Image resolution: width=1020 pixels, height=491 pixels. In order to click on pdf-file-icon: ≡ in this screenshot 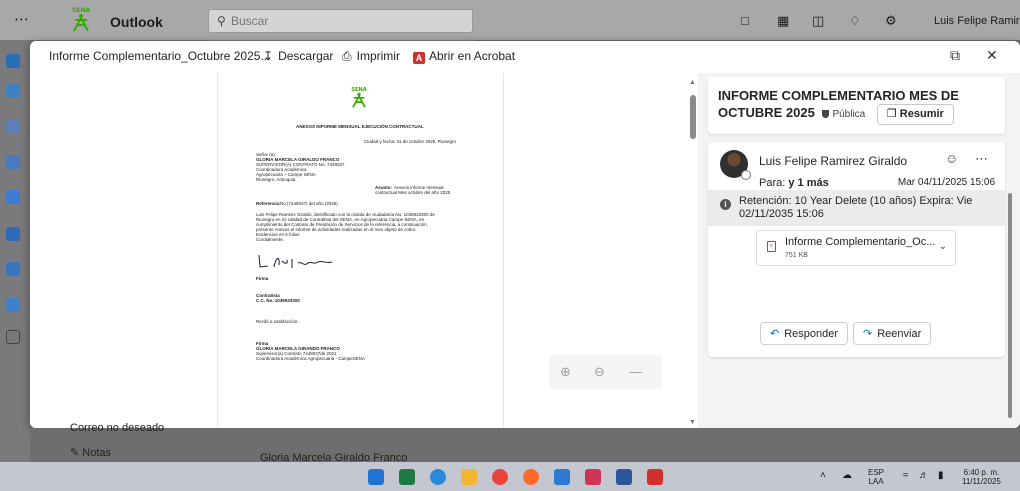, I will do `click(771, 246)`.